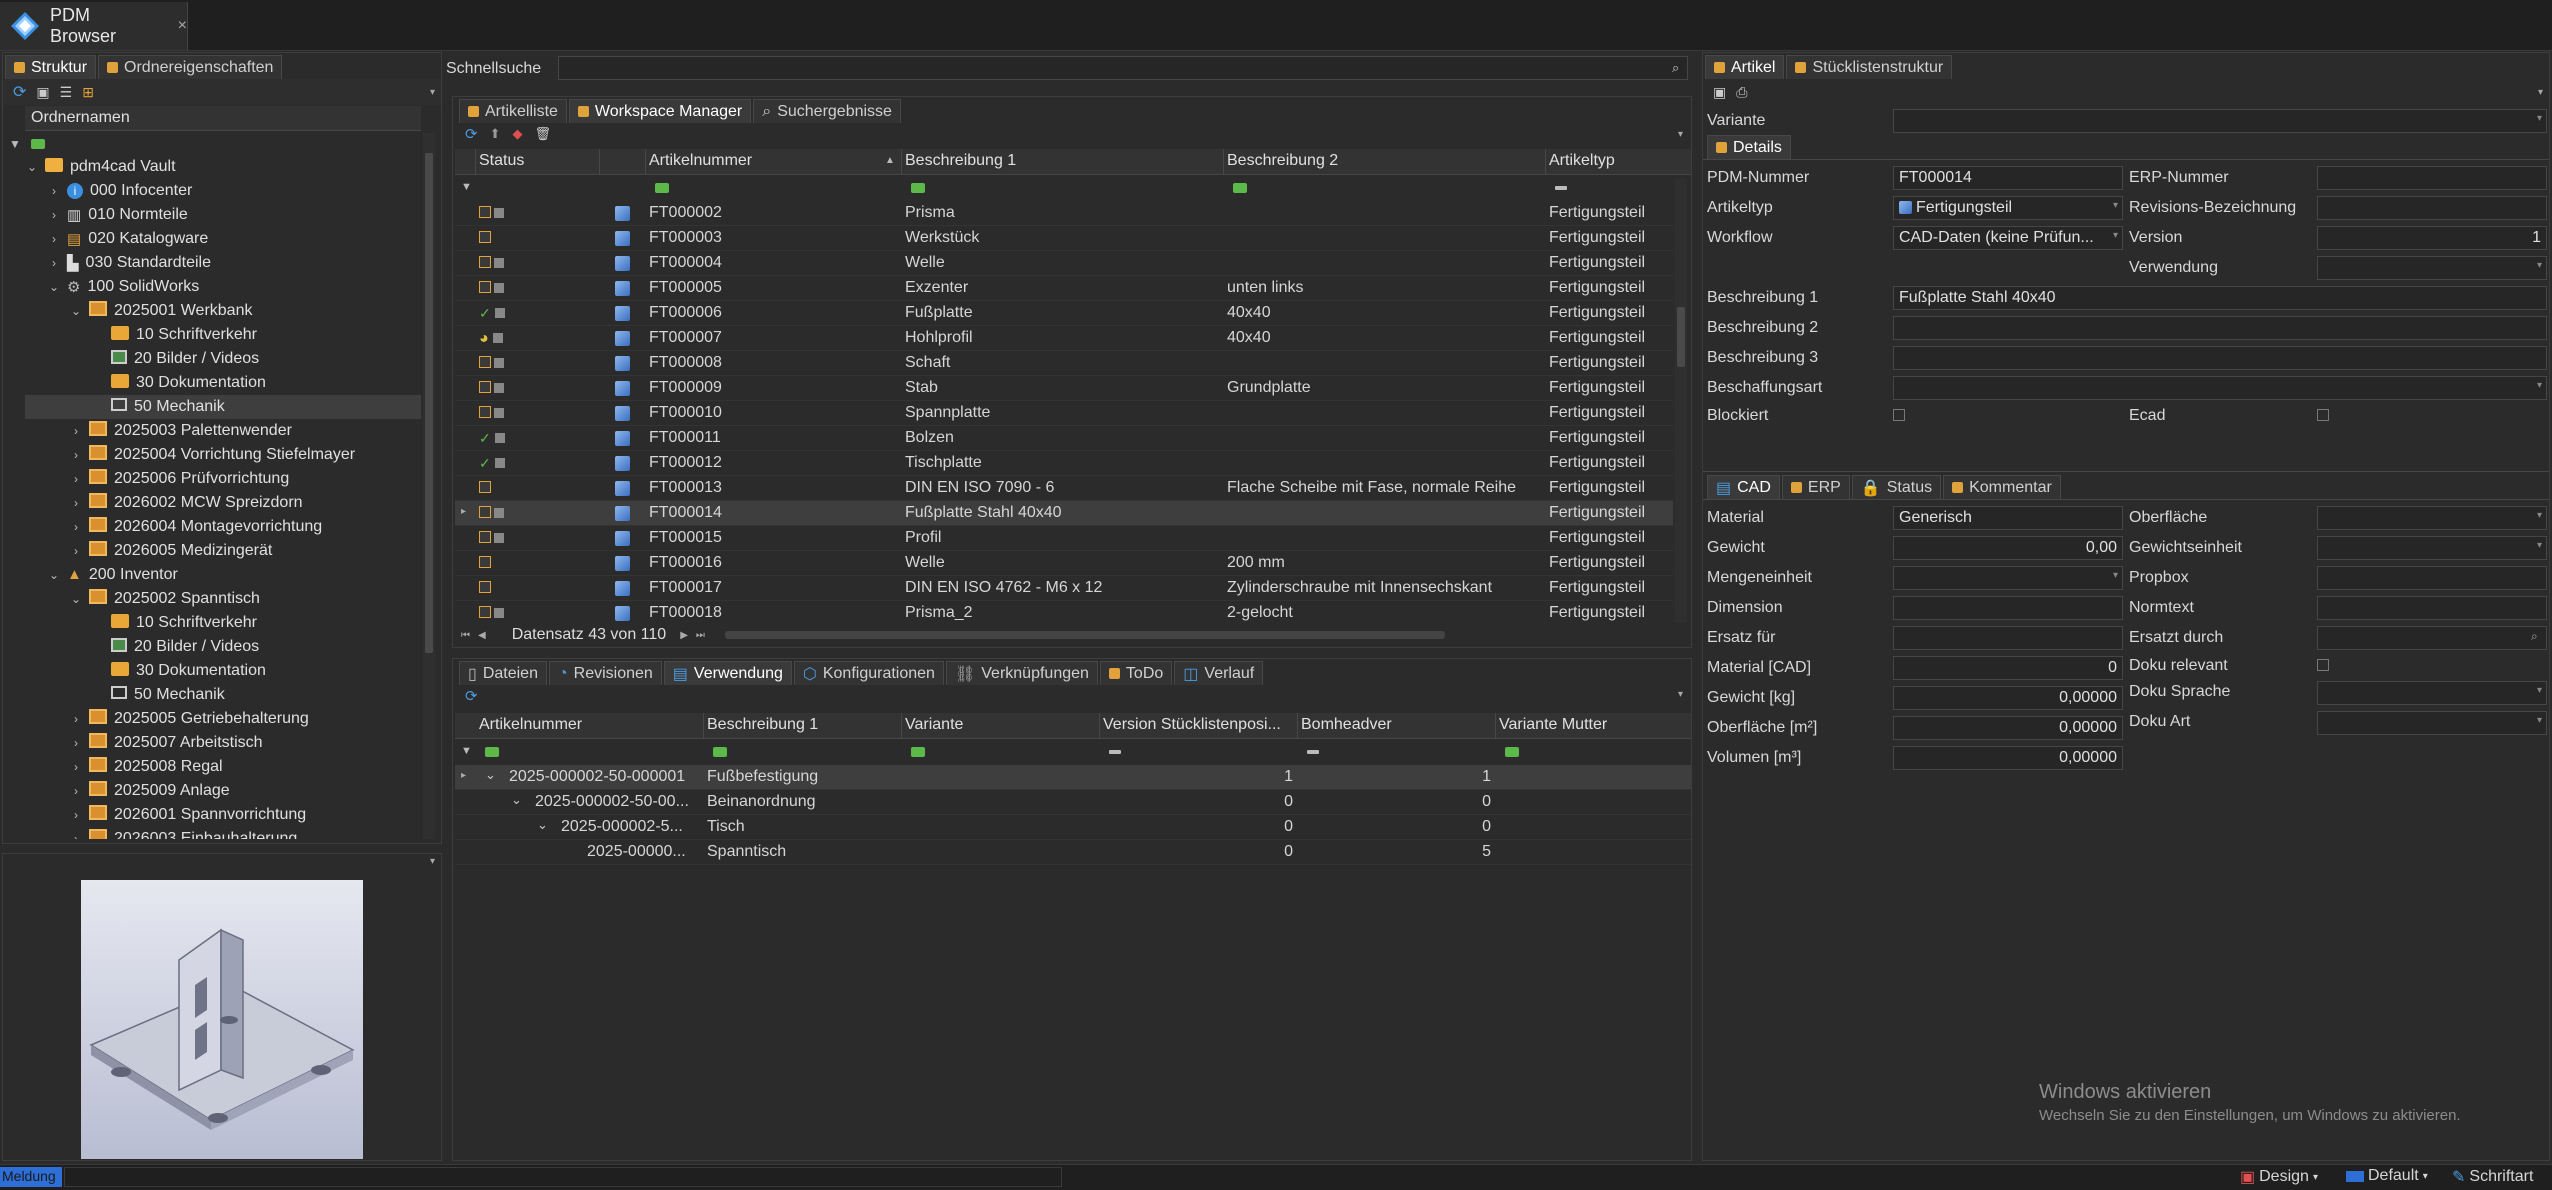  What do you see at coordinates (2220, 328) in the screenshot?
I see `beschreibung2-field` at bounding box center [2220, 328].